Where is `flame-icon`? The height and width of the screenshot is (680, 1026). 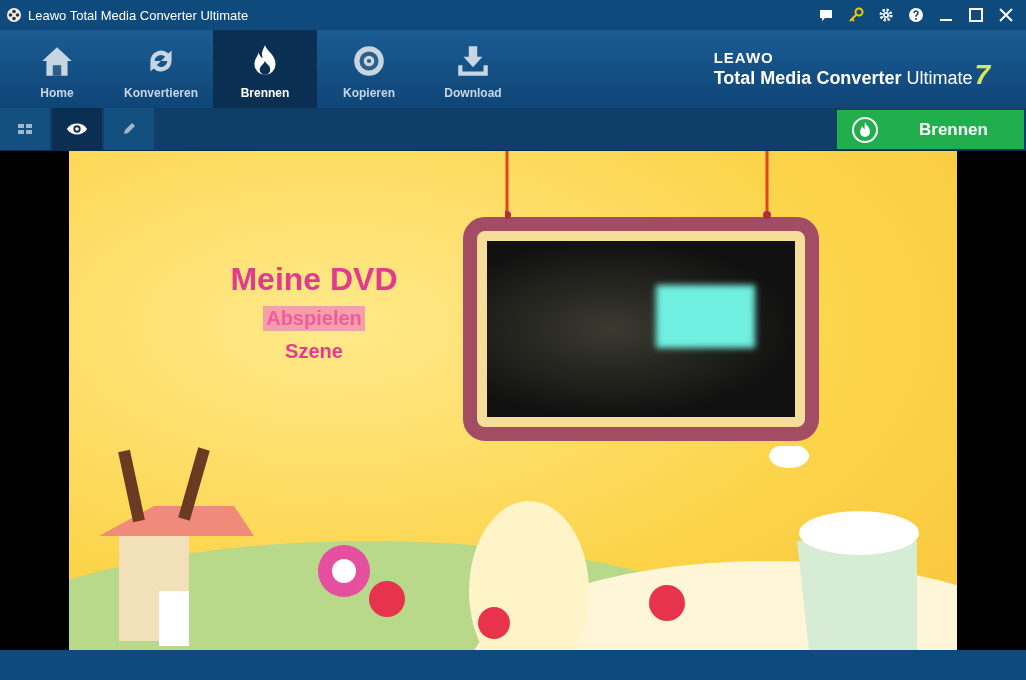
flame-icon is located at coordinates (865, 129).